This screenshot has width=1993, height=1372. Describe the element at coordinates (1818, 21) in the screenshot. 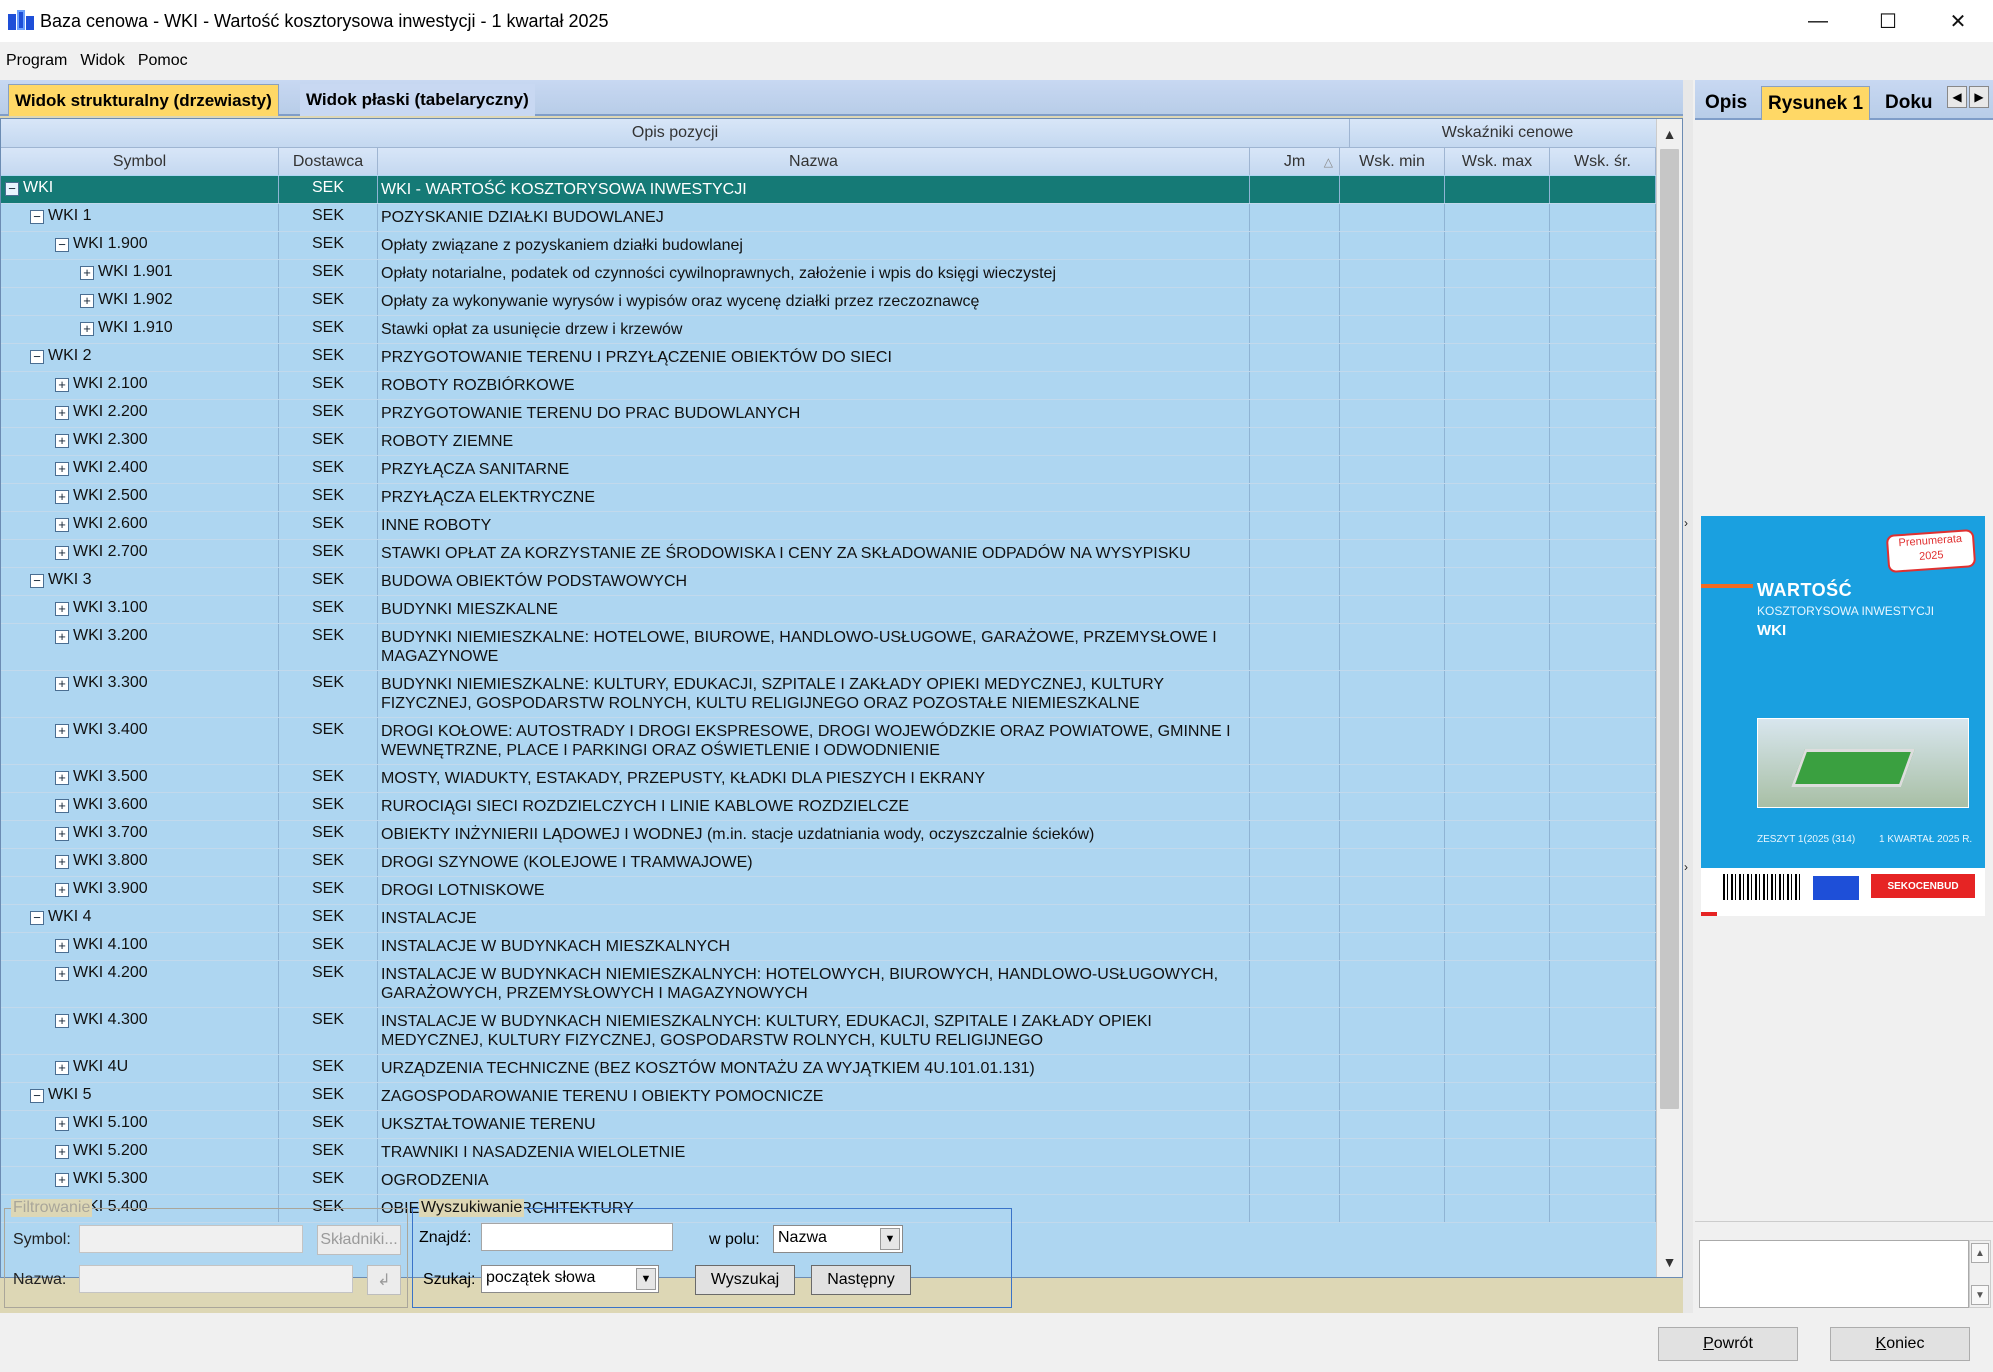

I see `minimize-icon: —` at that location.